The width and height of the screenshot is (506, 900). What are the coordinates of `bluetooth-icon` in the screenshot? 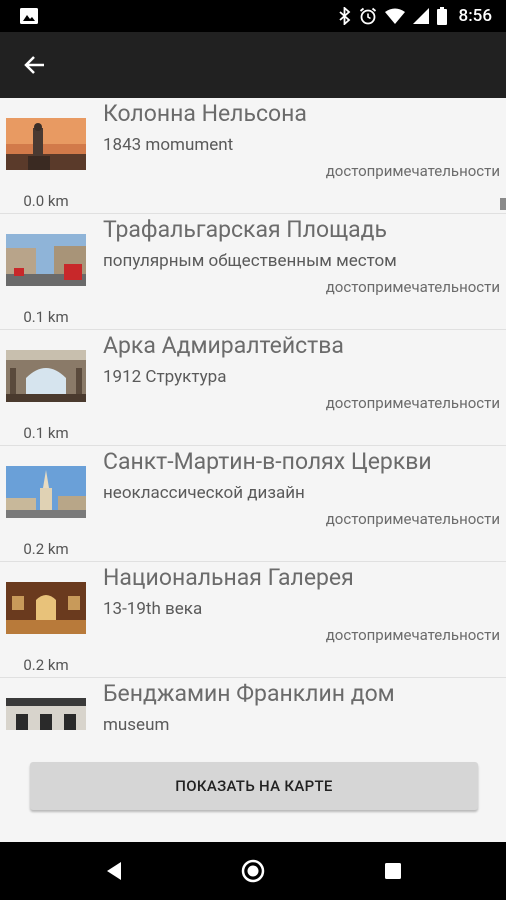 It's located at (344, 16).